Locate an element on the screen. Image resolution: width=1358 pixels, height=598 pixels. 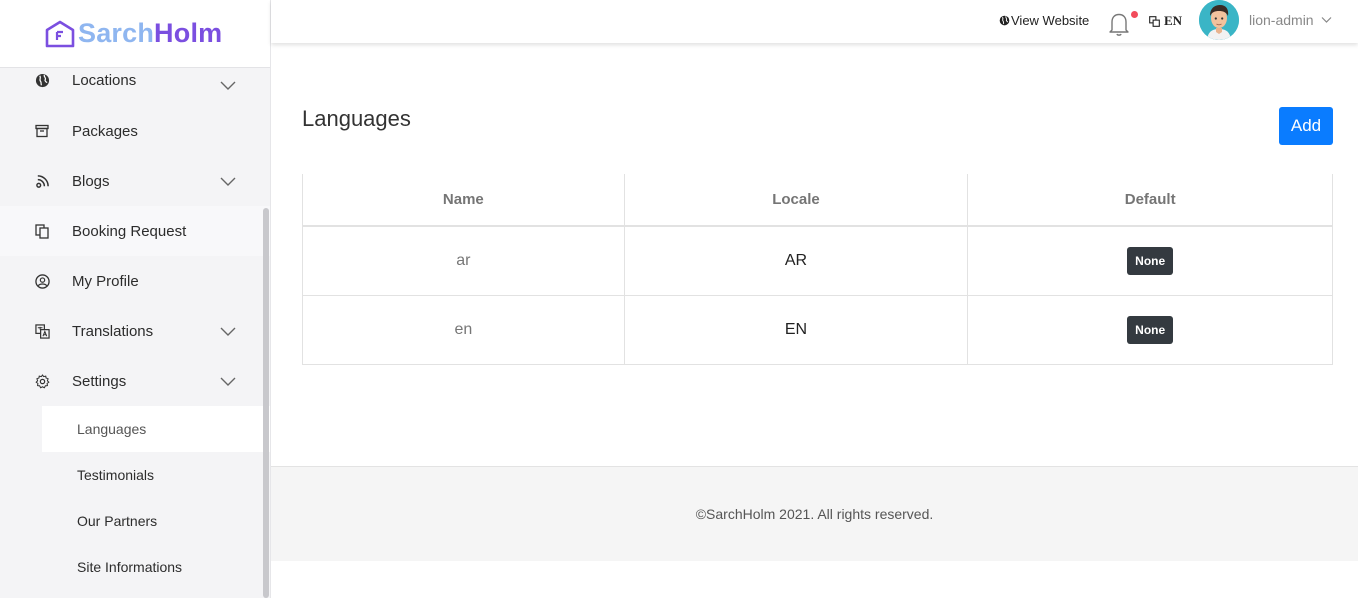
add-language-button: Add is located at coordinates (1306, 126).